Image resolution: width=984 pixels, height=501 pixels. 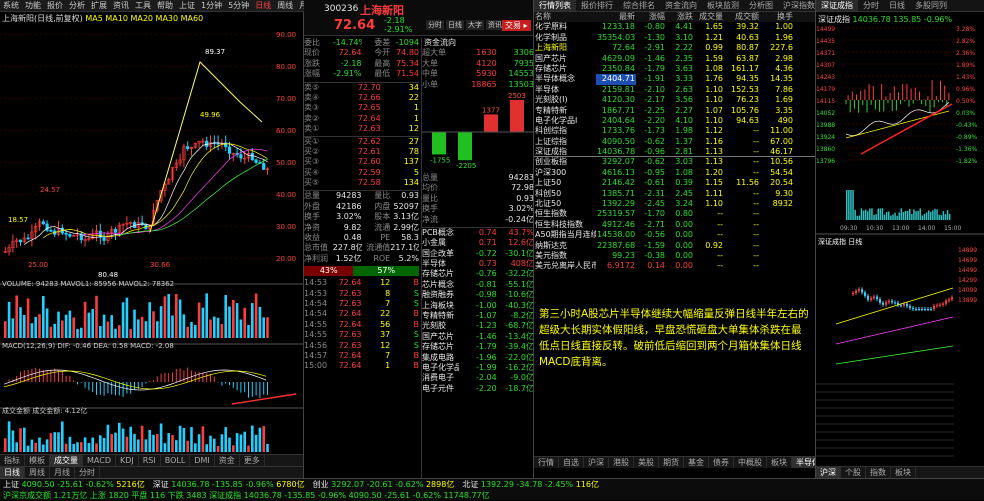 What do you see at coordinates (596, 462) in the screenshot?
I see `sector-tab-2: 沪深` at bounding box center [596, 462].